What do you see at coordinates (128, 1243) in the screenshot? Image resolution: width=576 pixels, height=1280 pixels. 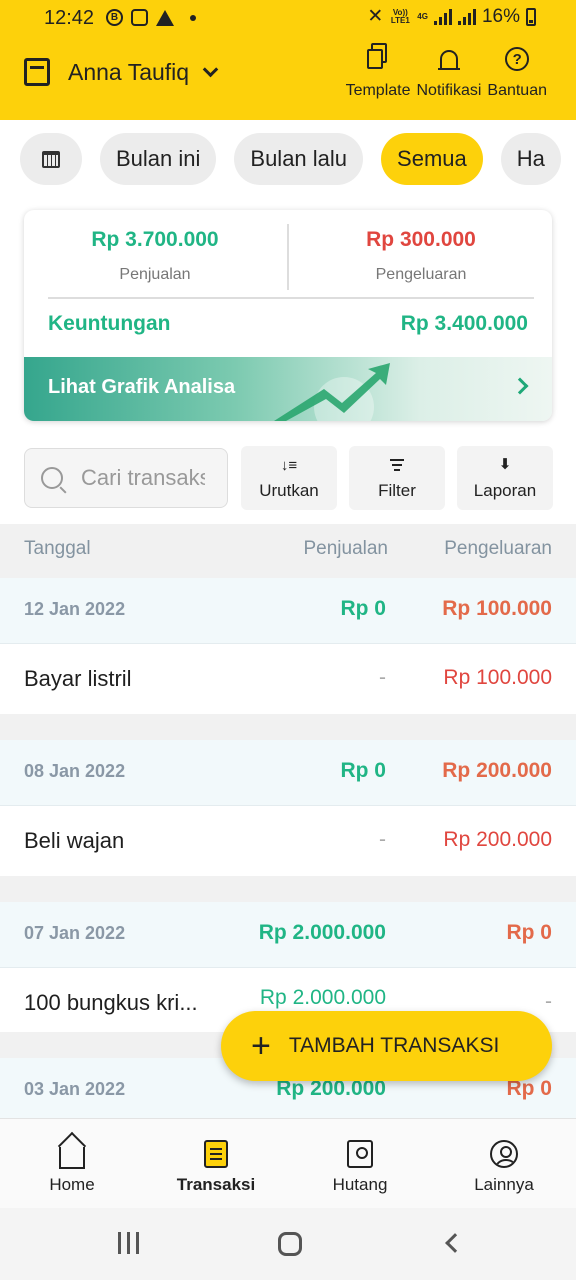 I see `recents-button` at bounding box center [128, 1243].